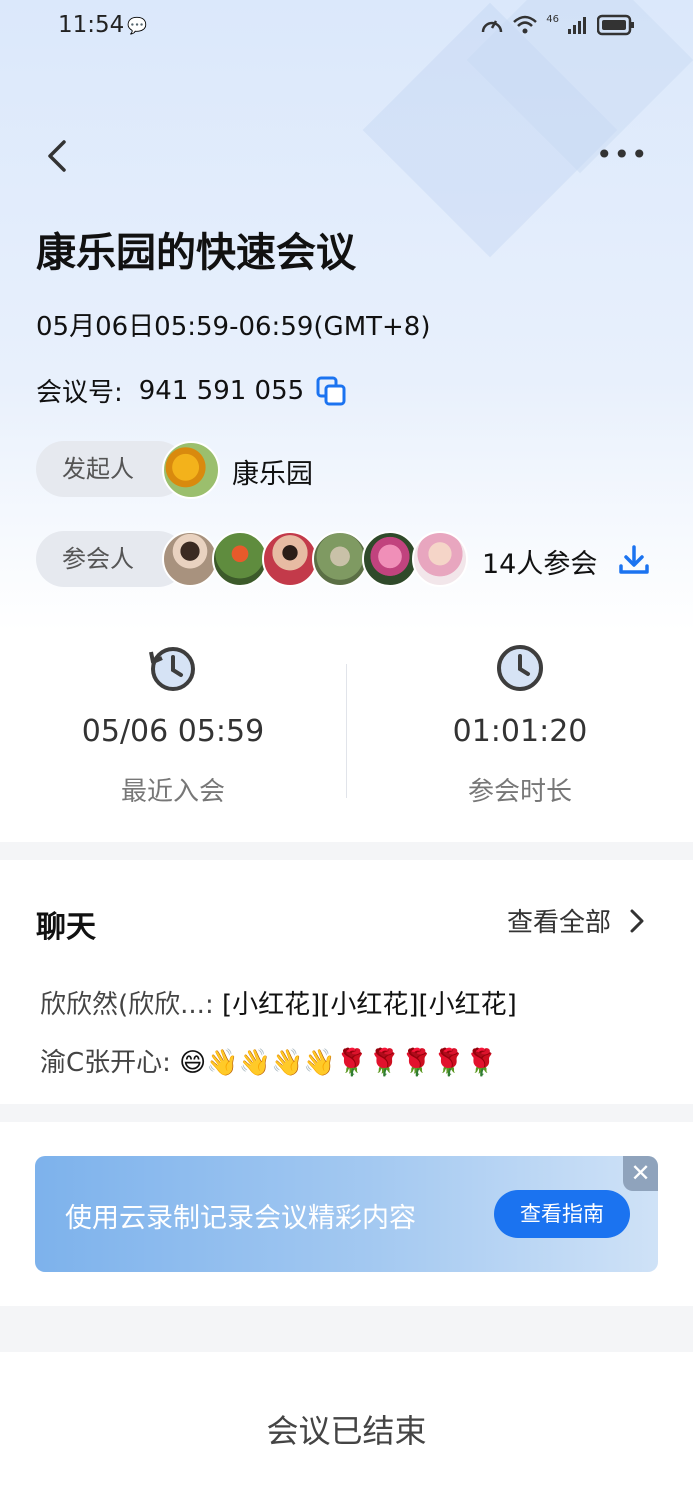  Describe the element at coordinates (637, 920) in the screenshot. I see `chevron-right-icon` at that location.